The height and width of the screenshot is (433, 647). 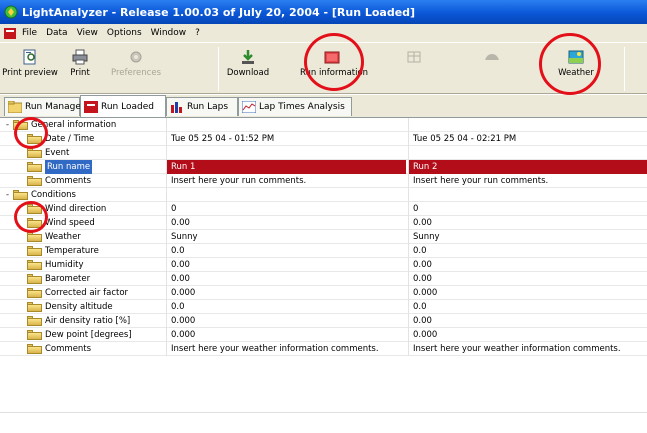 I want to click on run2-value: Sunny, so click(x=527, y=237).